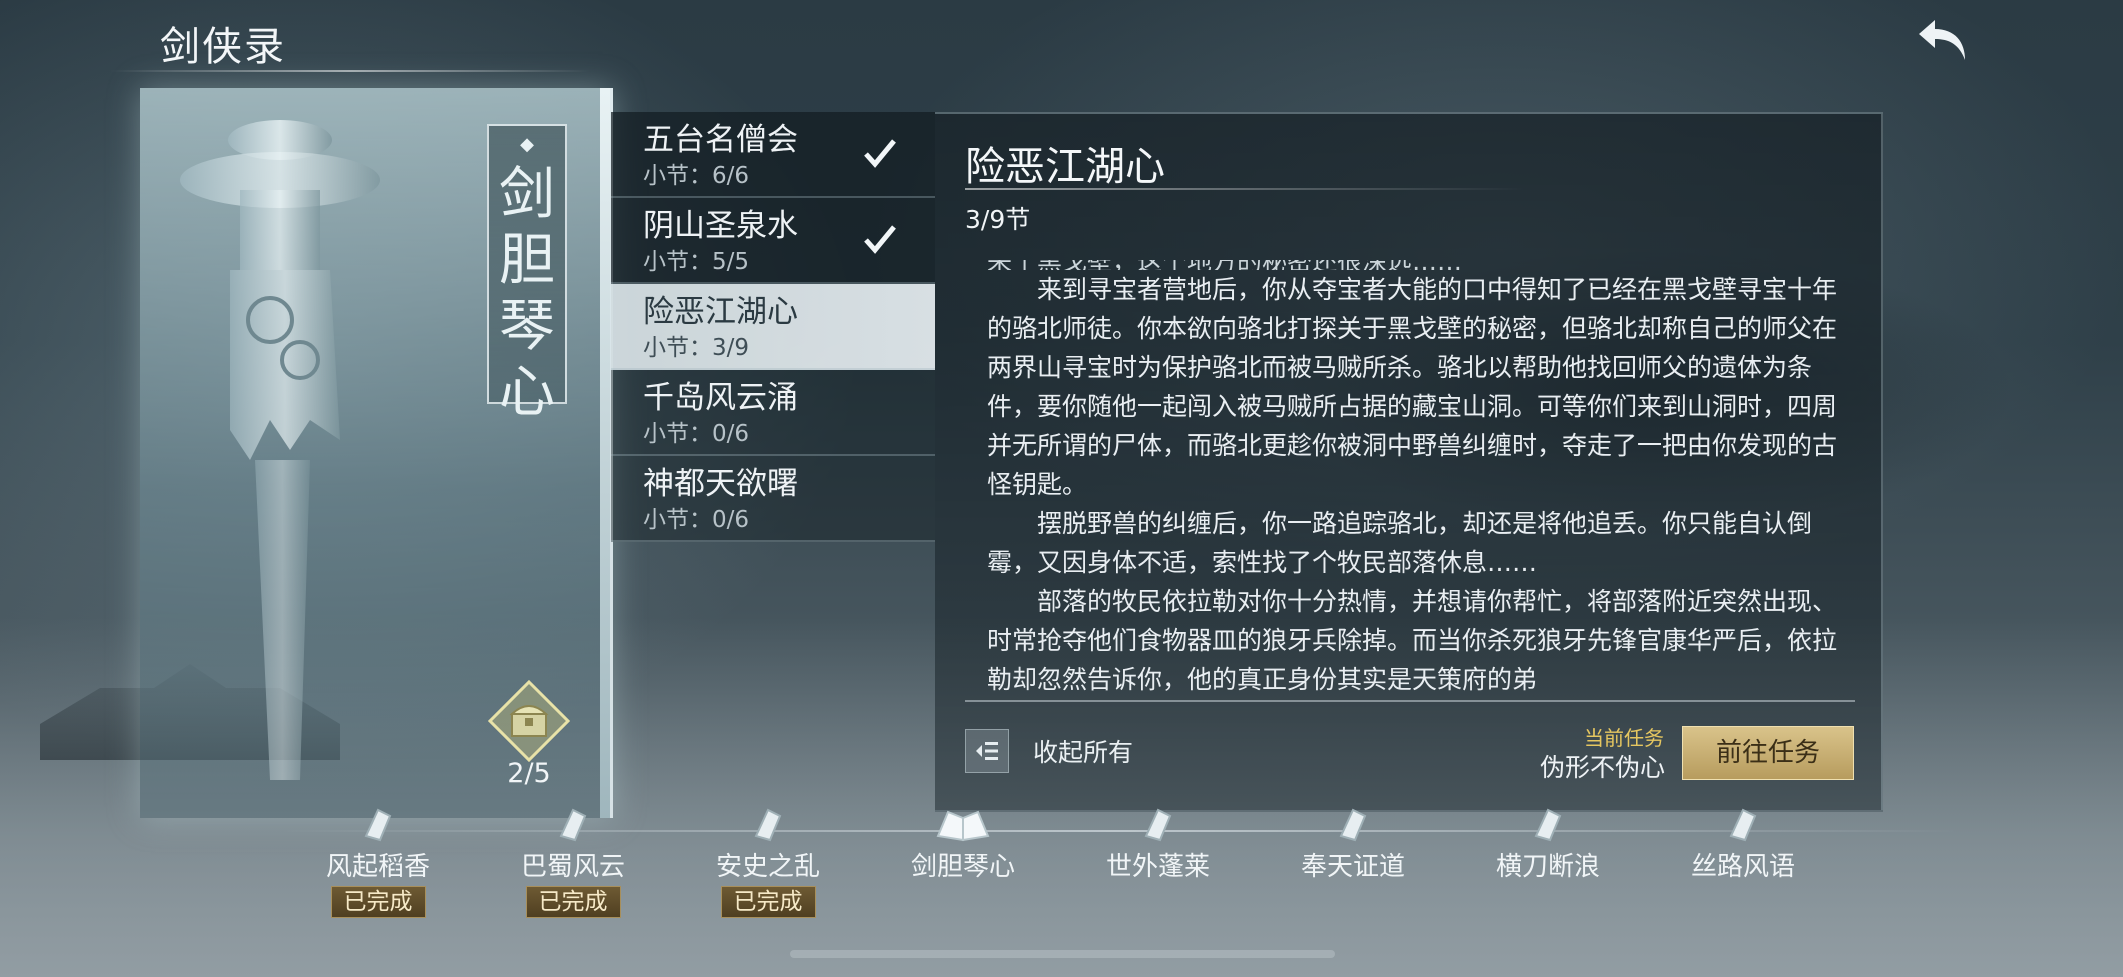 Image resolution: width=2123 pixels, height=977 pixels. What do you see at coordinates (1743, 845) in the screenshot?
I see `timeline-item: 丝路风语` at bounding box center [1743, 845].